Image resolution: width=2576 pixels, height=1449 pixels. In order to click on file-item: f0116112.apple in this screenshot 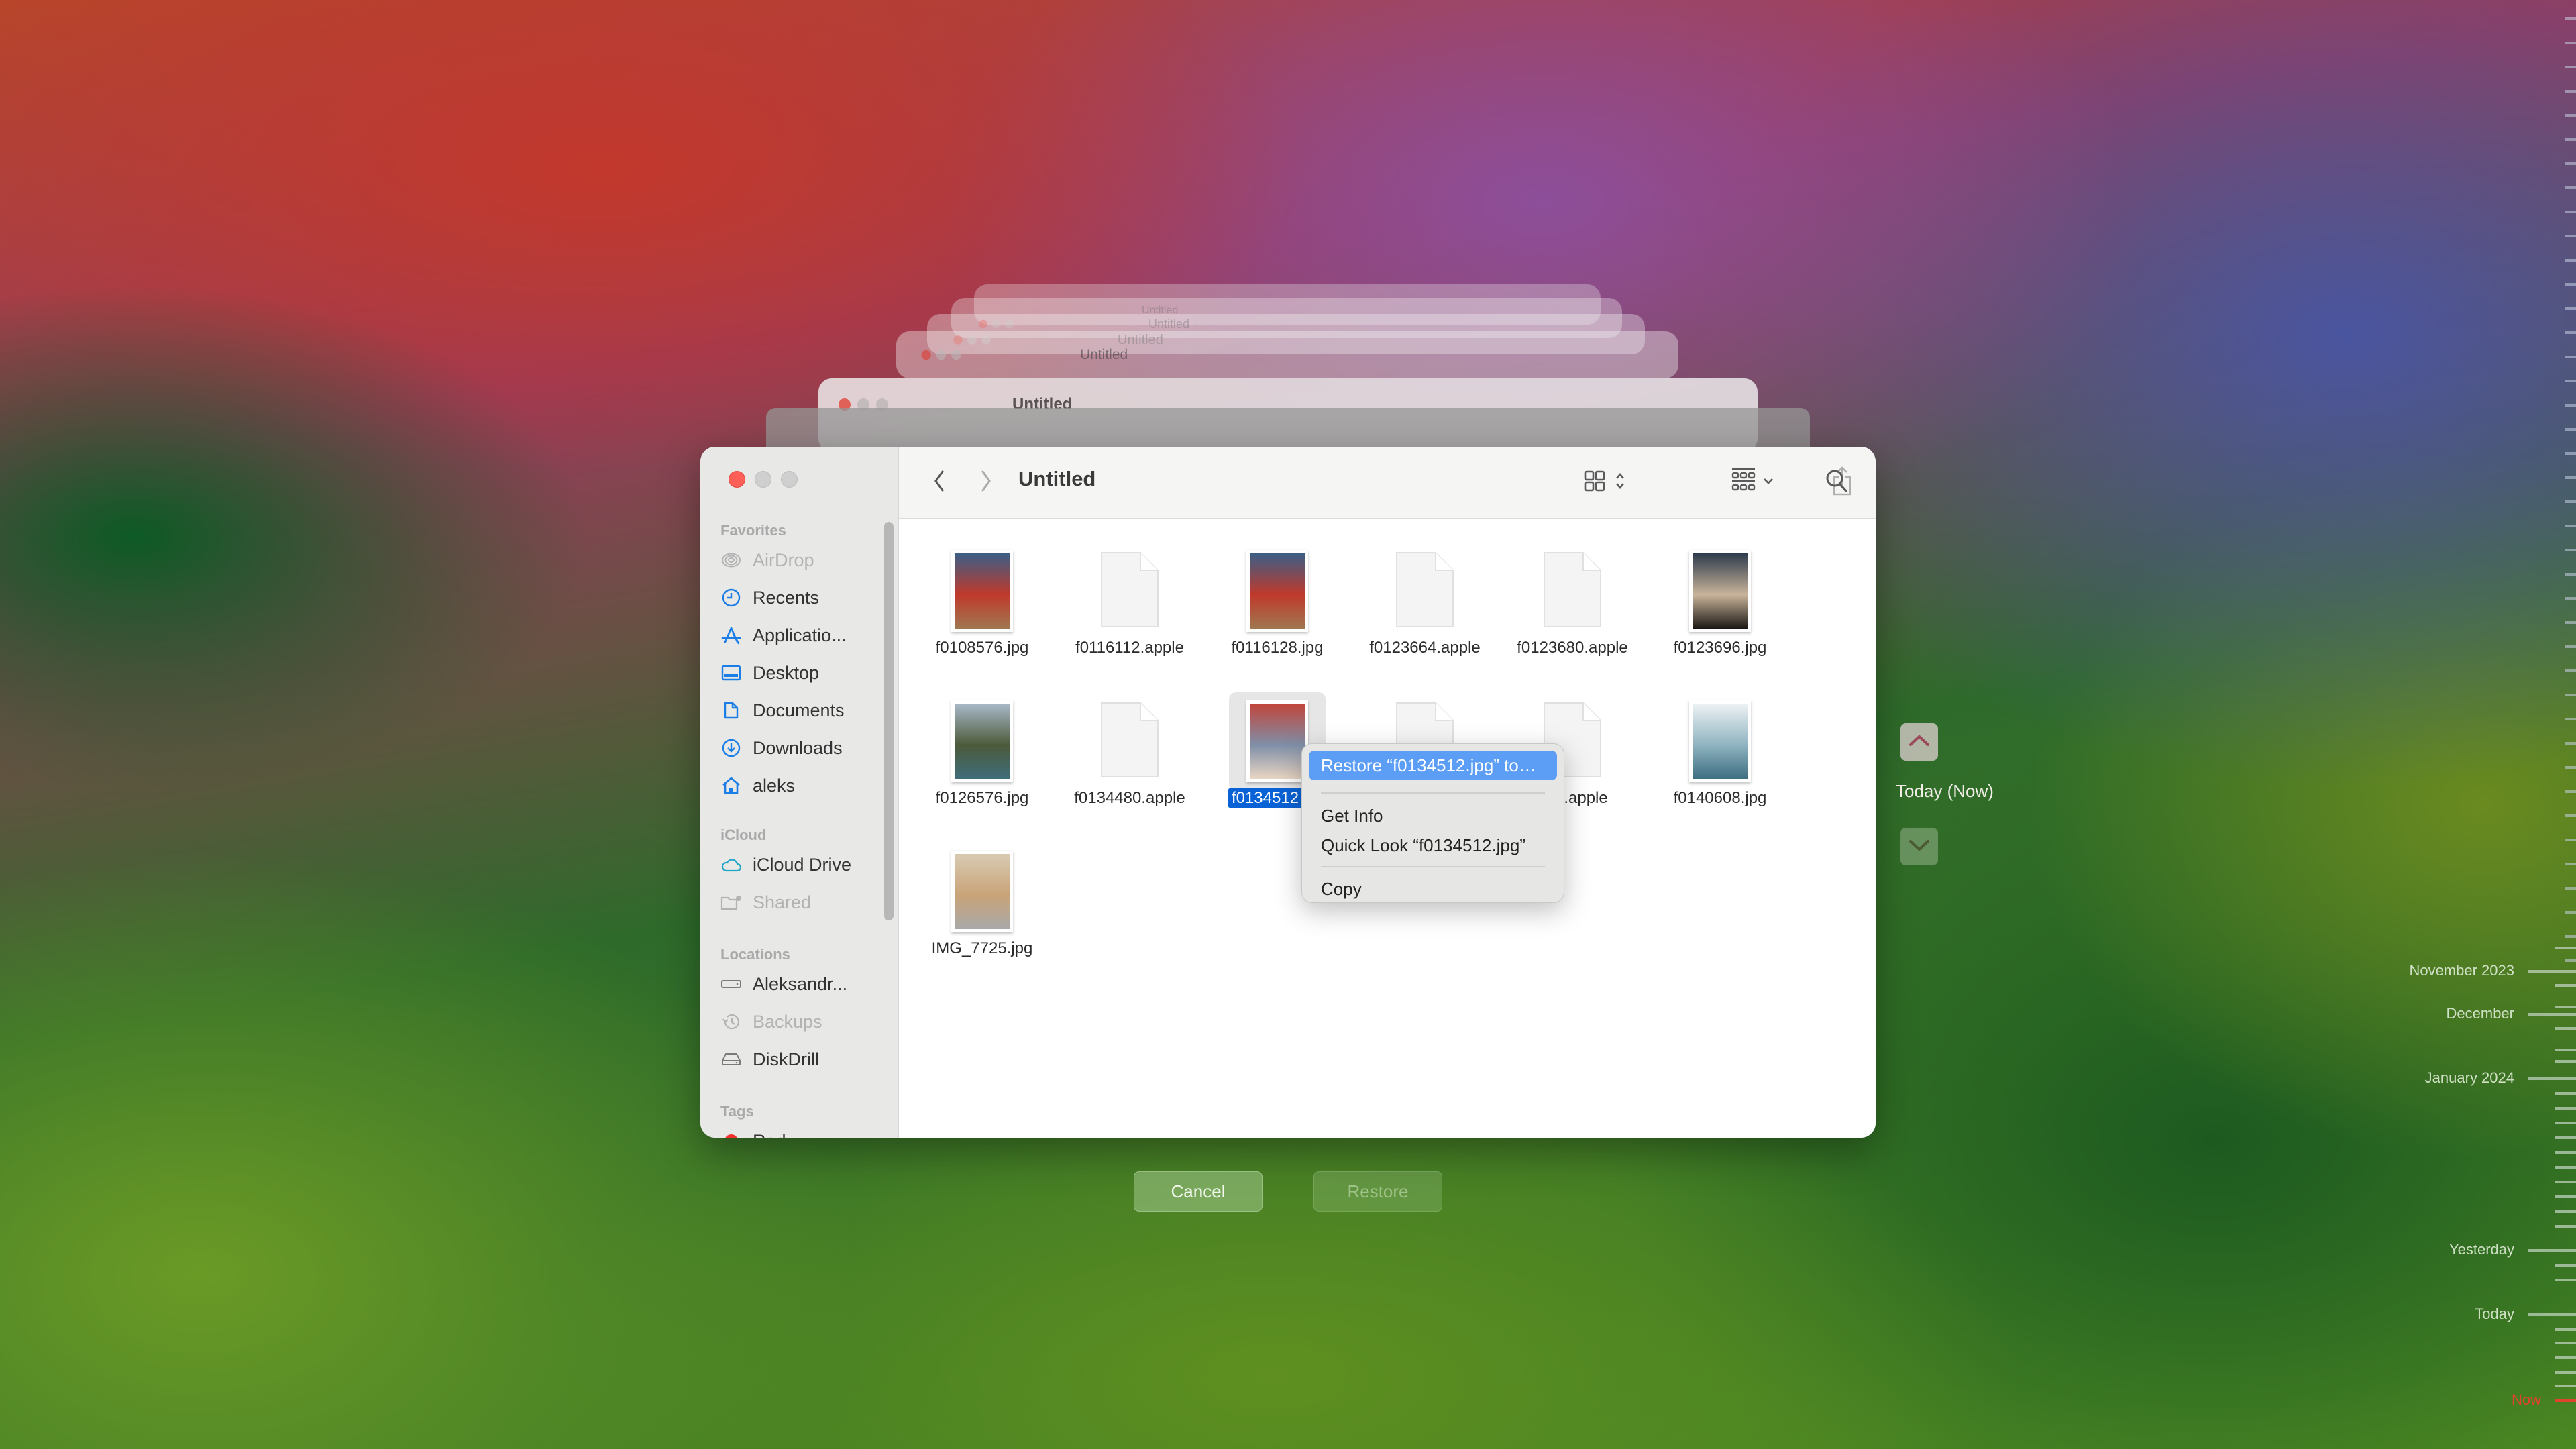, I will do `click(1129, 601)`.